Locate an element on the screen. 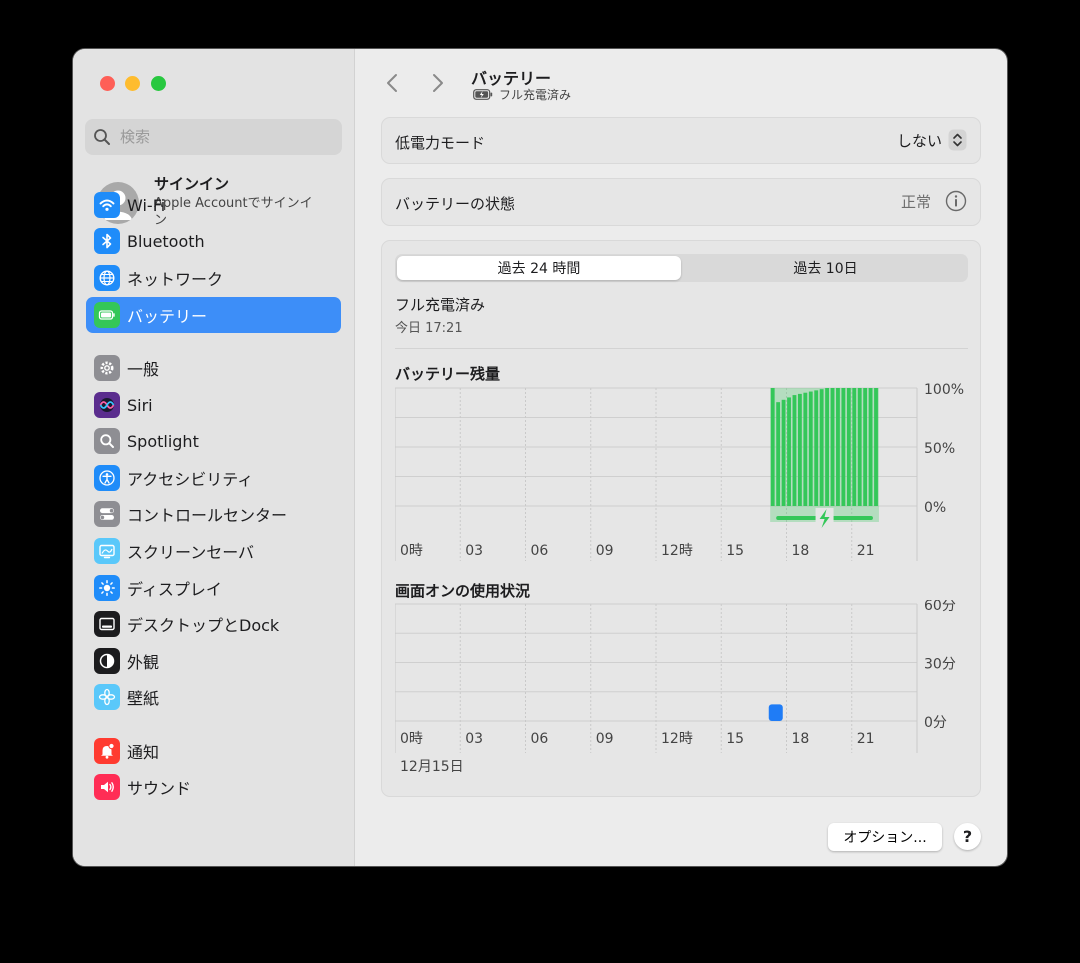  sidebar-item-label: 一般 is located at coordinates (143, 369).